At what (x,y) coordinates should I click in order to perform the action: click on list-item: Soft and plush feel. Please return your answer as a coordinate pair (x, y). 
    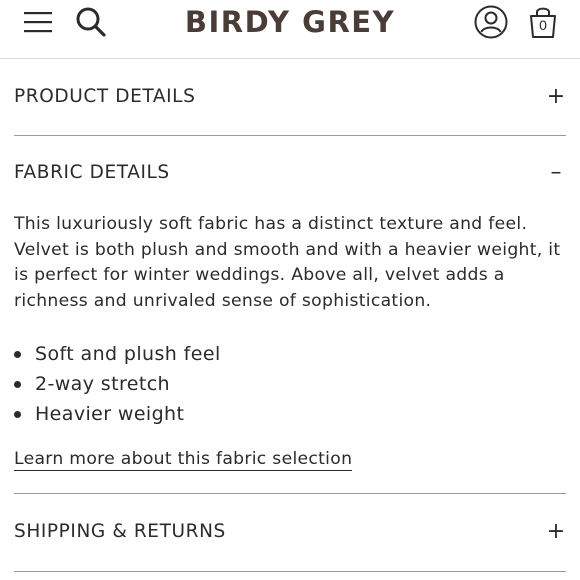
    Looking at the image, I should click on (117, 354).